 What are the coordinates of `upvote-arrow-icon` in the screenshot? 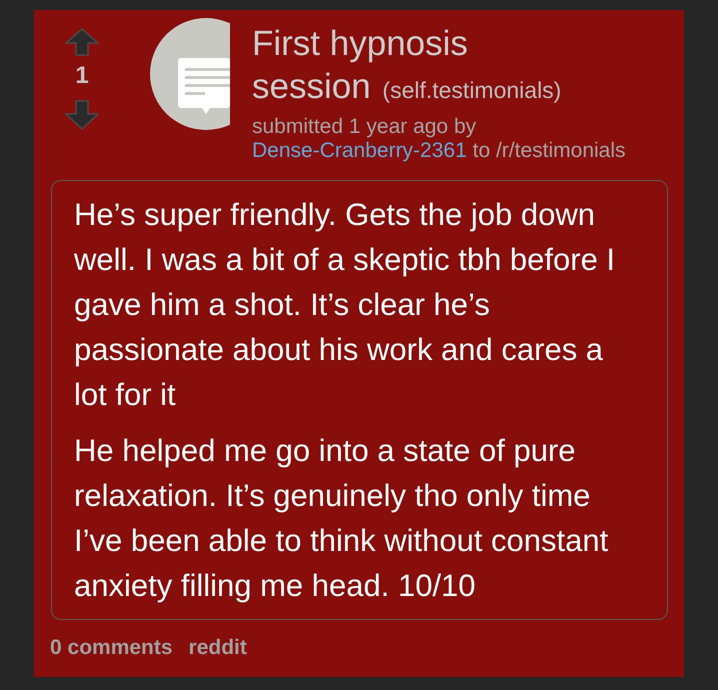 It's located at (82, 42).